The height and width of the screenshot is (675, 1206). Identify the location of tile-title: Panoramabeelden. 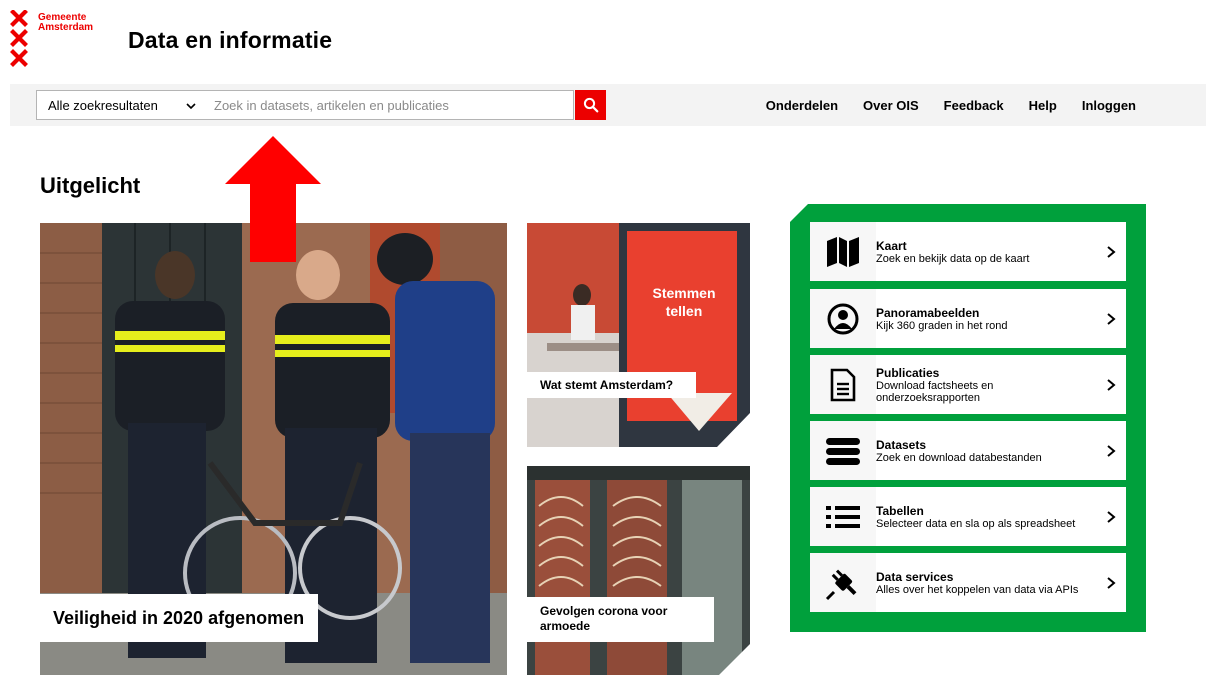
(928, 312).